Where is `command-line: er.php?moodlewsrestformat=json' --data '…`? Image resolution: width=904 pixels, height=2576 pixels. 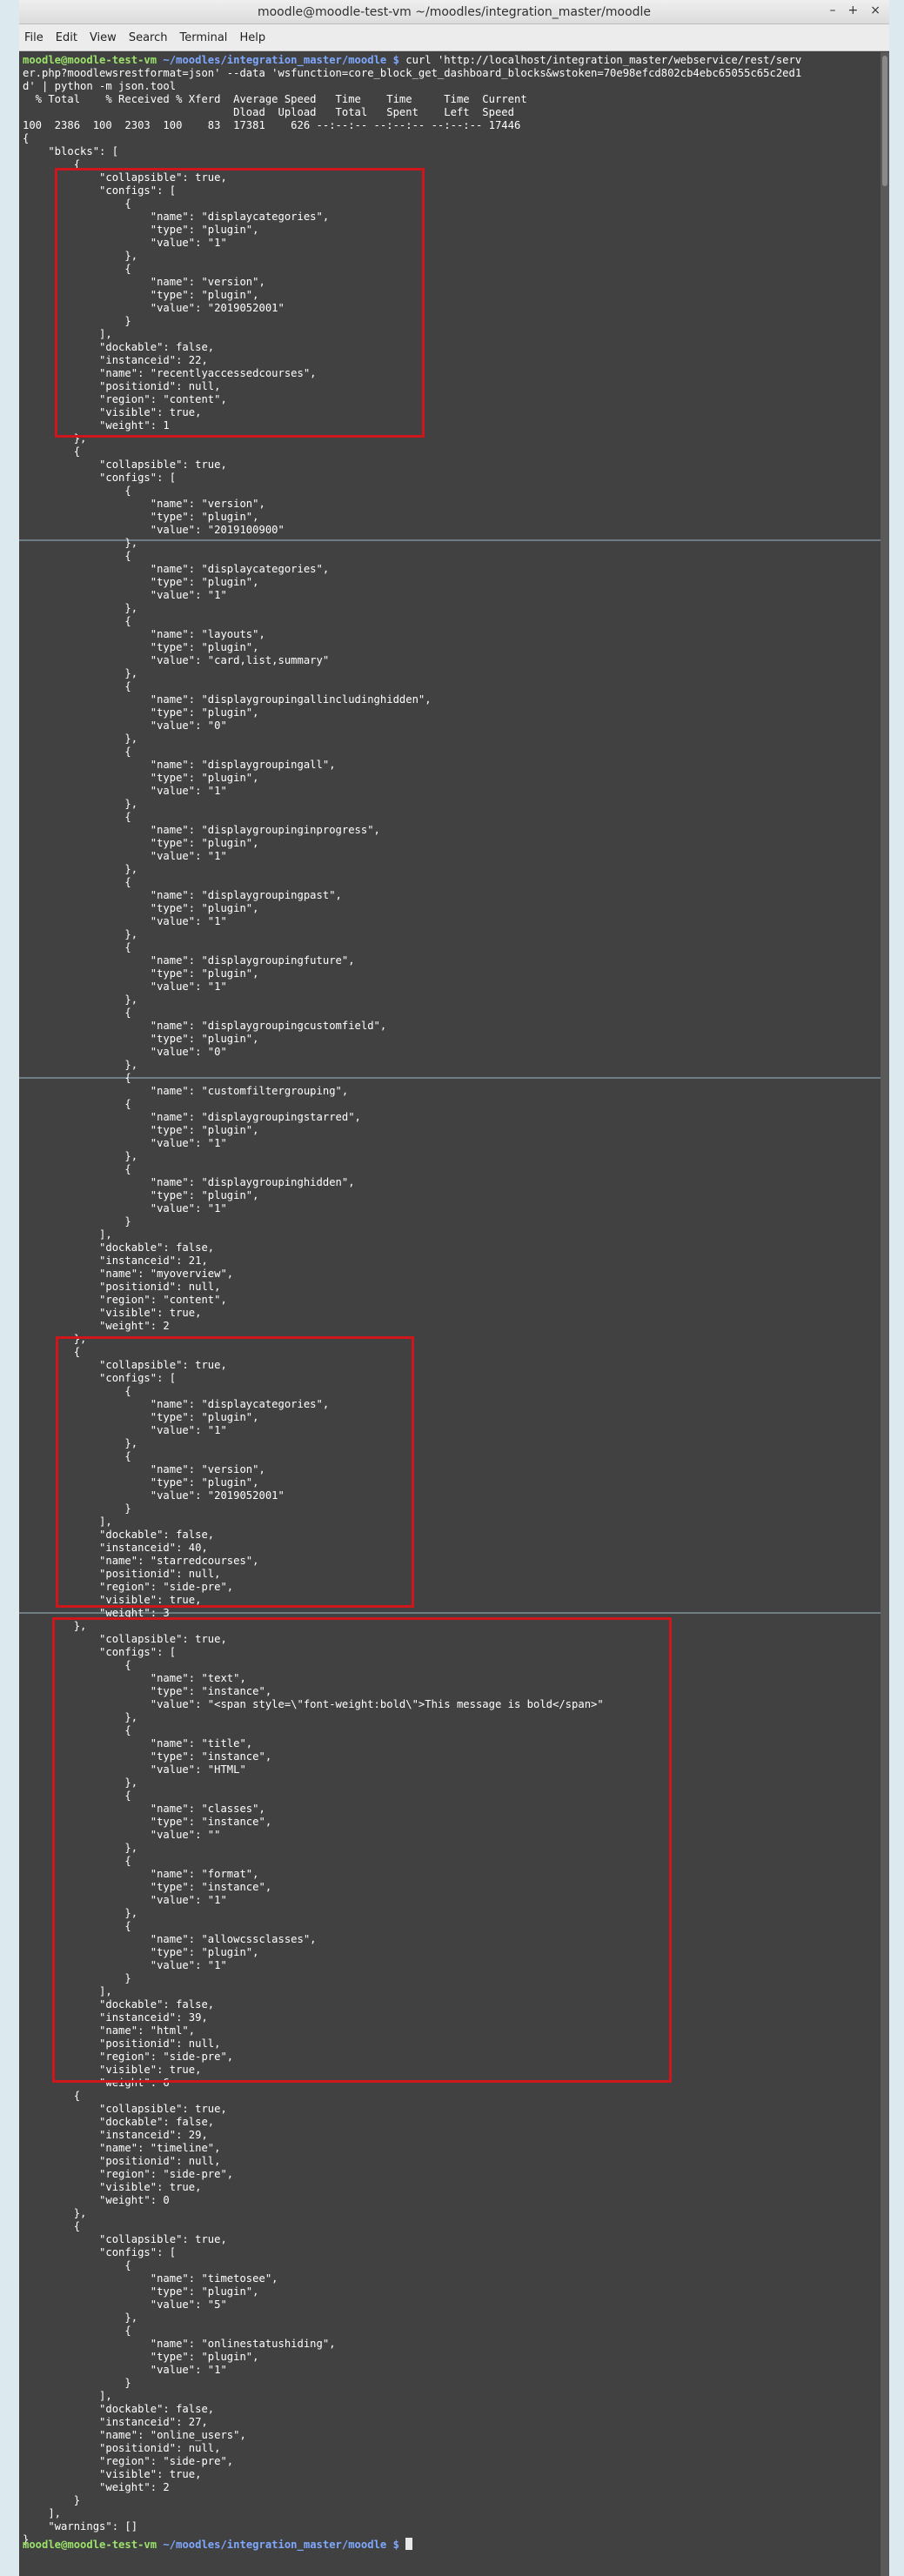 command-line: er.php?moodlewsrestformat=json' --data '… is located at coordinates (412, 73).